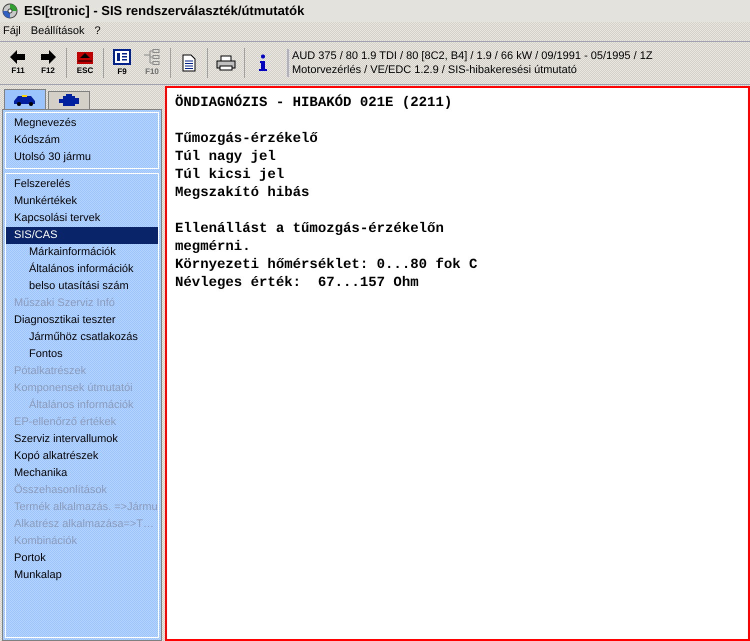  I want to click on window-title: ESI[tronic] - SIS rendszerválaszték/útmutatók, so click(164, 11).